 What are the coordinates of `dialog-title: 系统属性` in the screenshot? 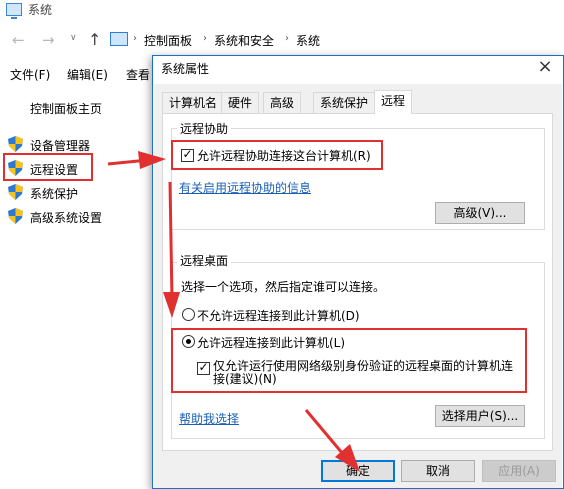 It's located at (185, 69).